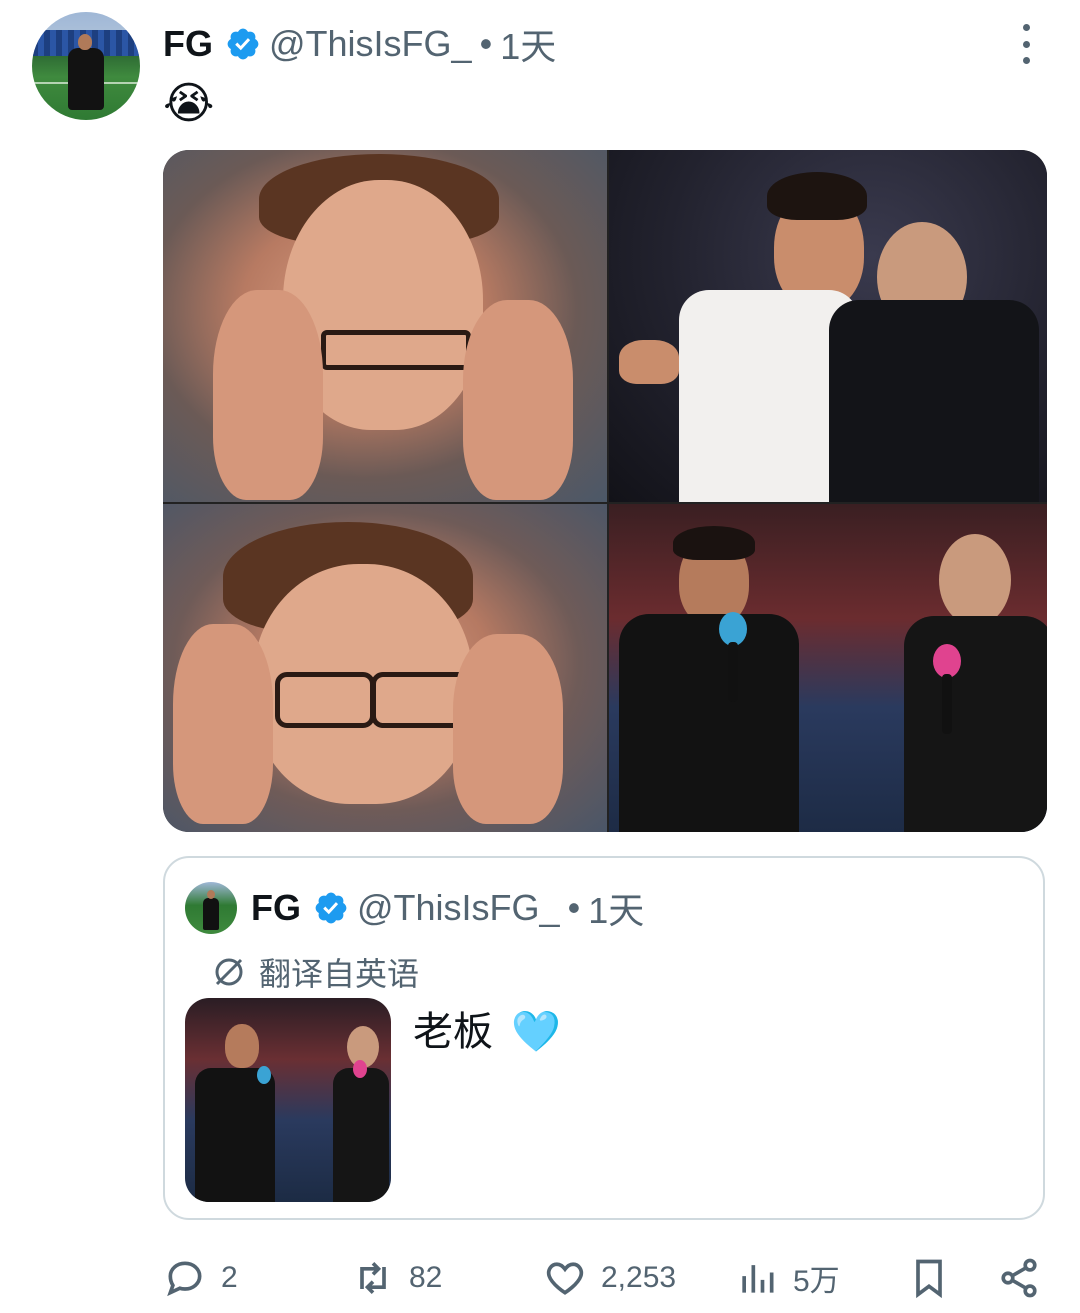 The height and width of the screenshot is (1313, 1080). I want to click on bald-head-shape, so click(975, 580).